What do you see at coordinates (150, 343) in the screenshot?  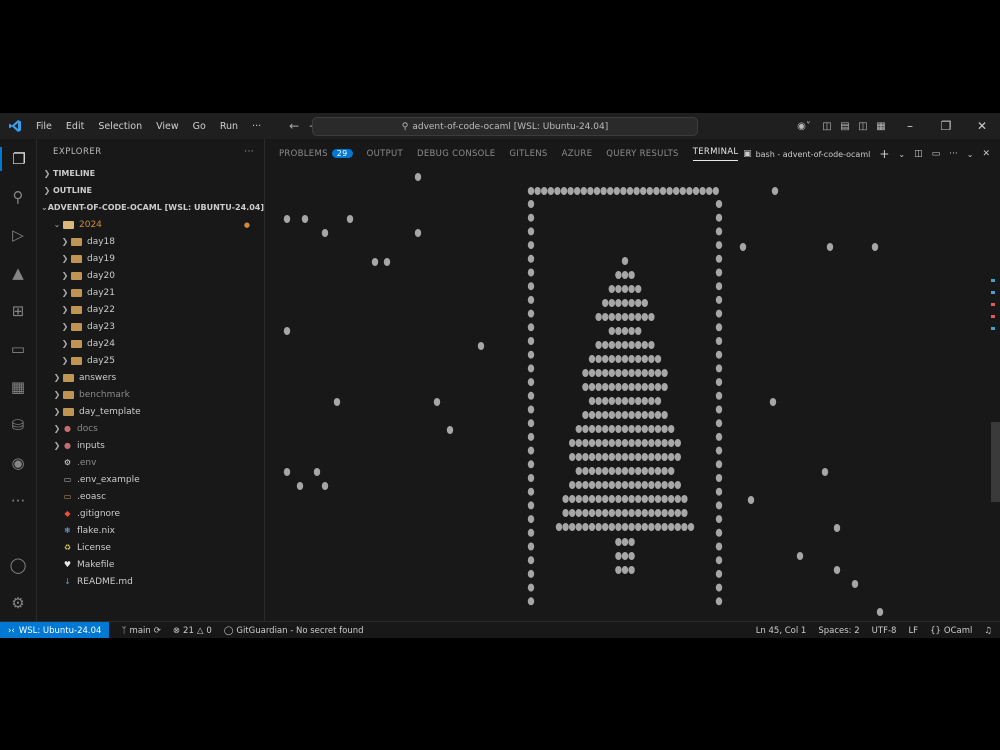 I see `explorer-item-day24: ❯ day24` at bounding box center [150, 343].